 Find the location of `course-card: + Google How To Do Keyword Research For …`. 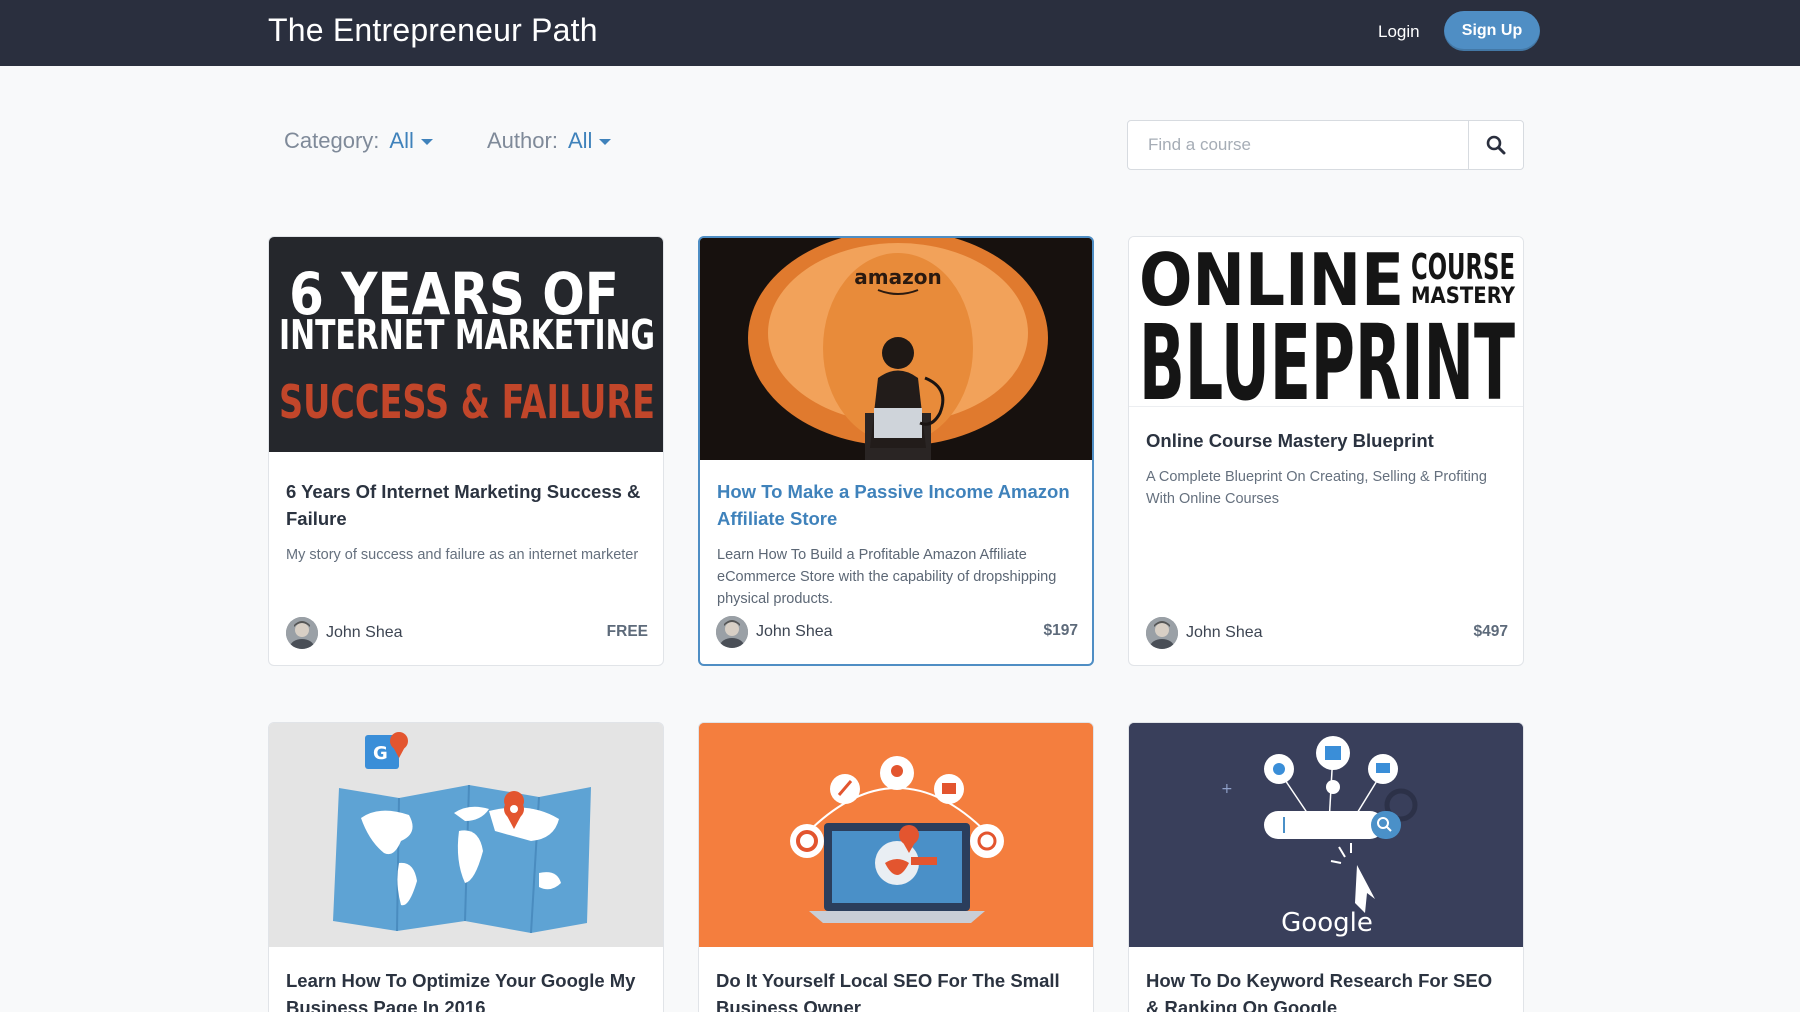

course-card: + Google How To Do Keyword Research For … is located at coordinates (1326, 867).